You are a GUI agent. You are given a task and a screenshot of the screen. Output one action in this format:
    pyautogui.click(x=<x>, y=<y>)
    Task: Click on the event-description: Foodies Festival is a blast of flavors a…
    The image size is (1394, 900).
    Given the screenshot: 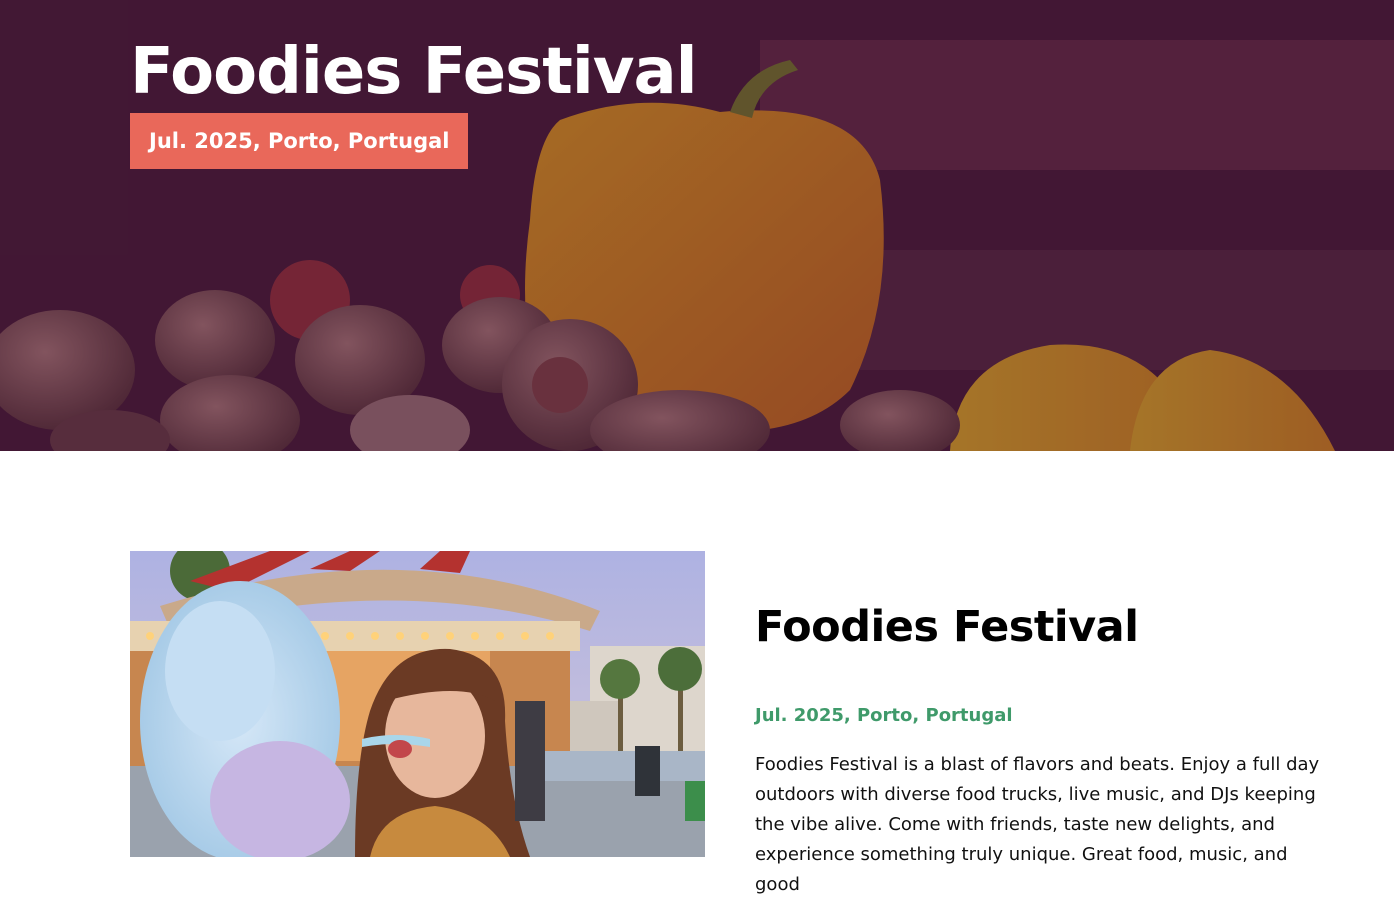 What is the action you would take?
    pyautogui.click(x=1037, y=824)
    